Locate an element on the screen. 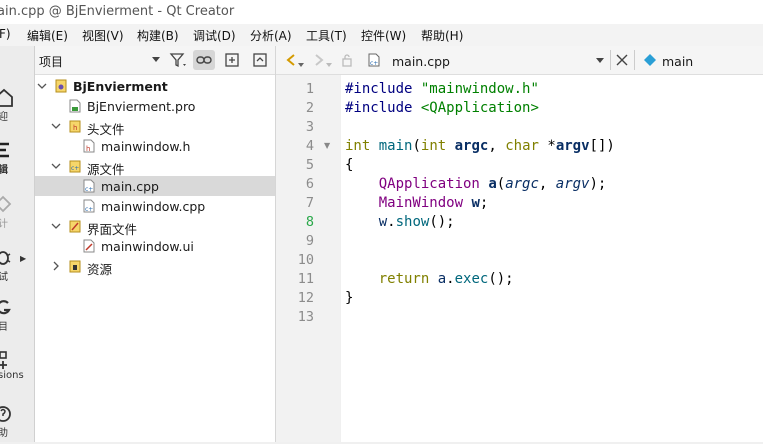  mode-help: 助 is located at coordinates (17, 424).